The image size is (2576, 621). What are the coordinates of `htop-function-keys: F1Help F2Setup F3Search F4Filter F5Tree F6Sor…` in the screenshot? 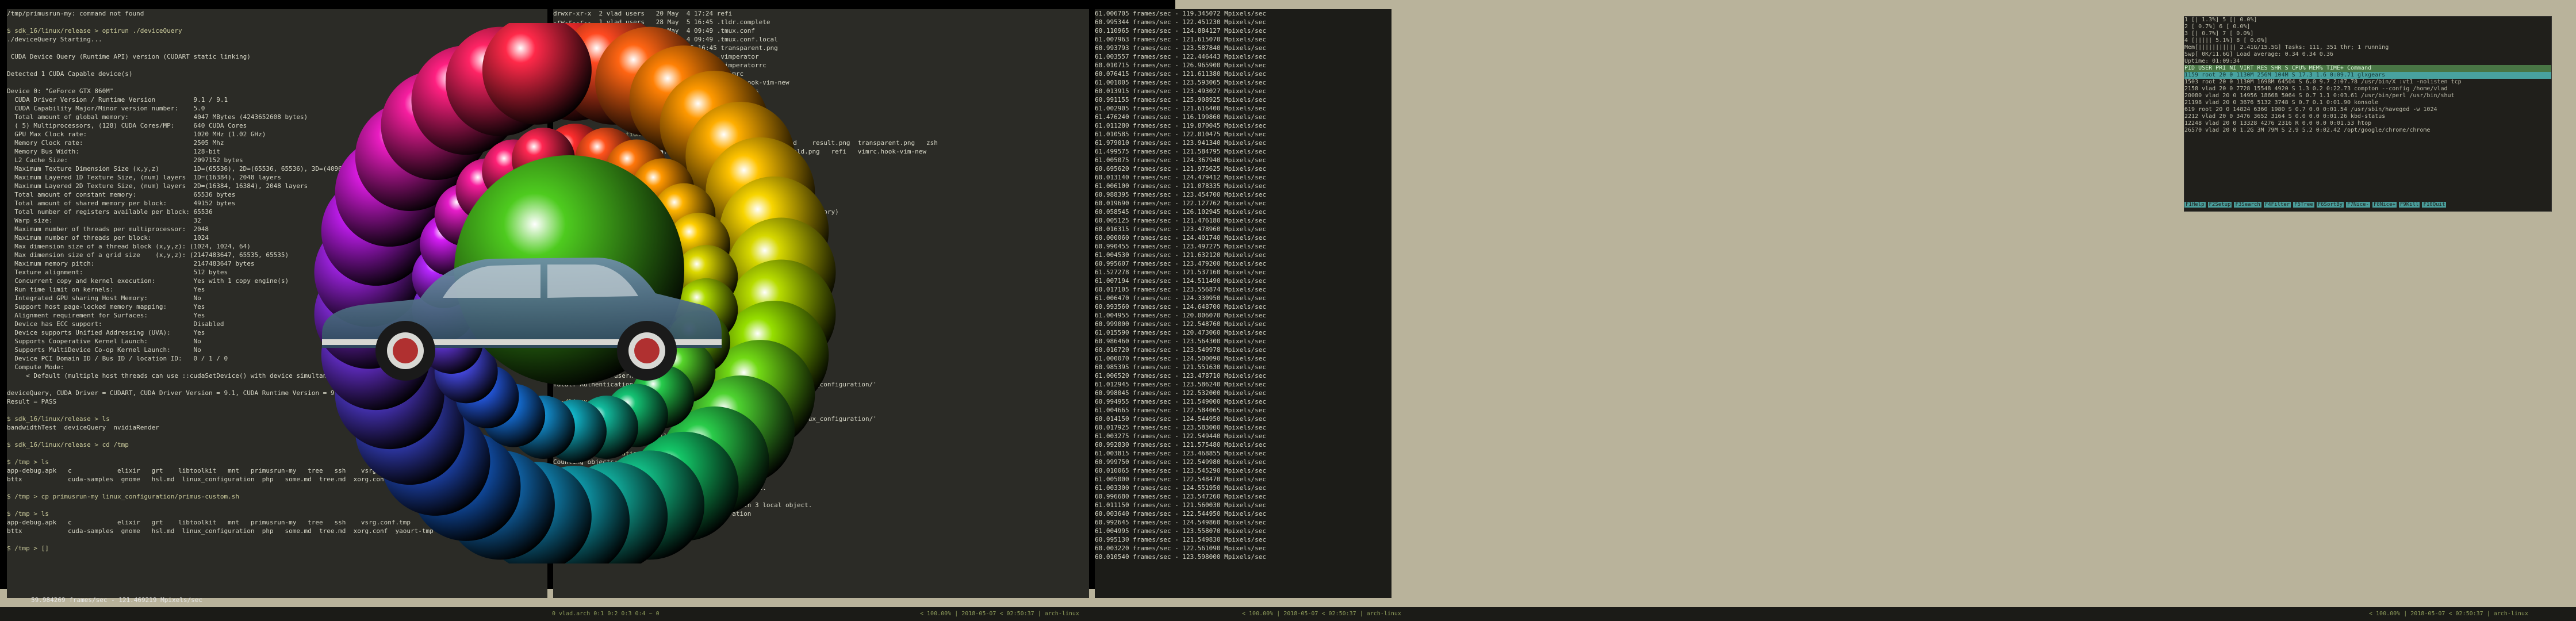 It's located at (2316, 205).